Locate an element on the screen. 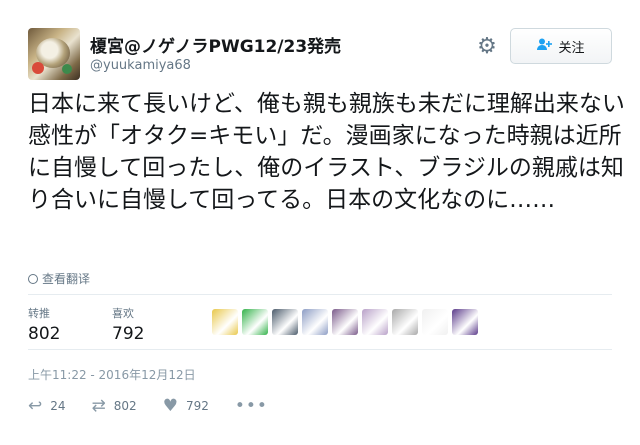  retweet-icon: ⇄ is located at coordinates (98, 406).